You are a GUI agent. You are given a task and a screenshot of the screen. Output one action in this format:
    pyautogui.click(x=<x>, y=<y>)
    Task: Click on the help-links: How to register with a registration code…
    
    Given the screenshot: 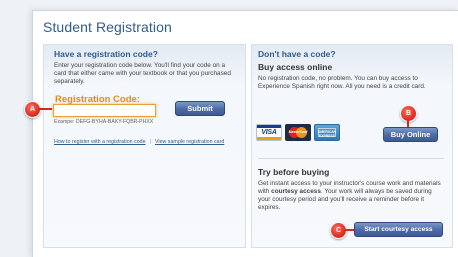 What is the action you would take?
    pyautogui.click(x=139, y=142)
    